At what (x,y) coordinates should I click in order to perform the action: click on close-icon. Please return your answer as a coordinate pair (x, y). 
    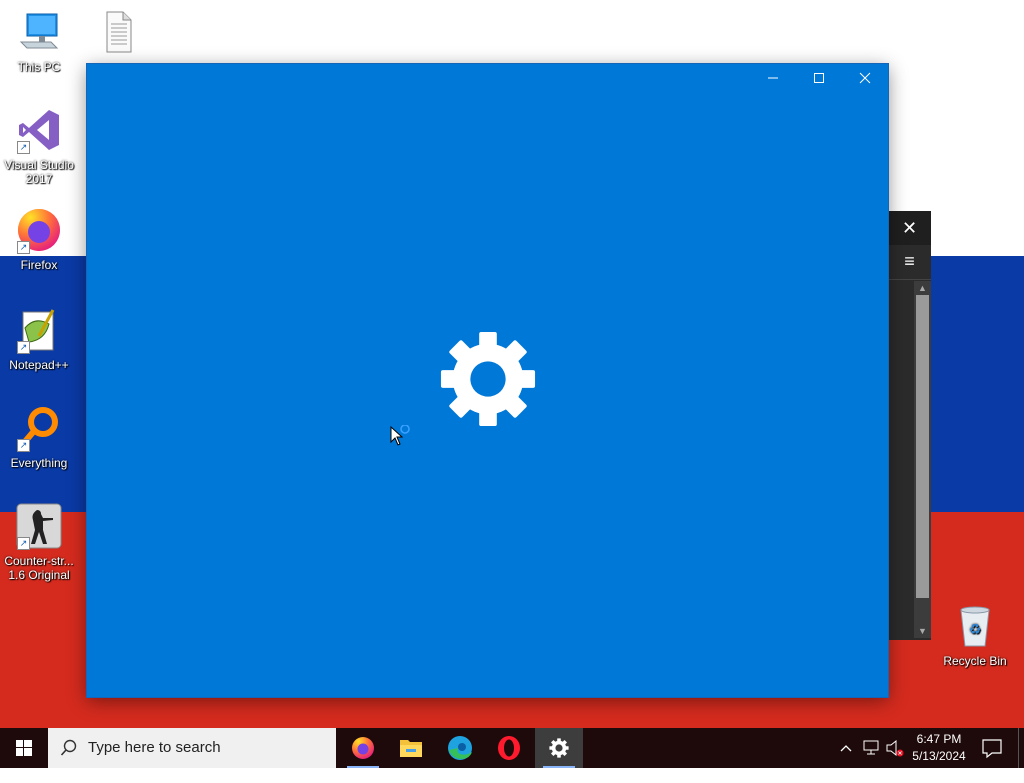
    Looking at the image, I should click on (865, 78).